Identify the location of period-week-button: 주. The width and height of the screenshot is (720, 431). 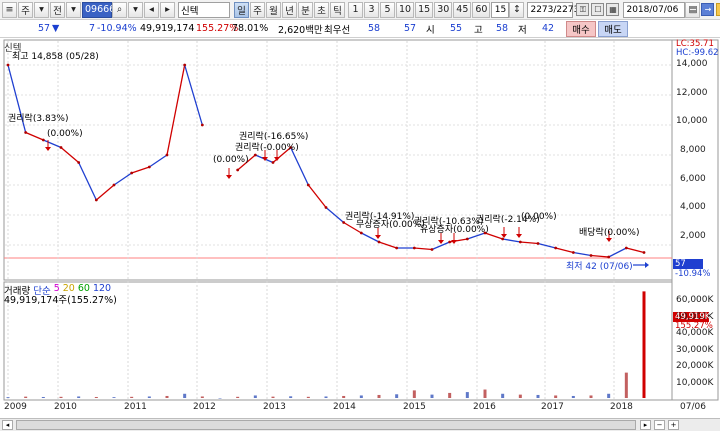
(257, 9).